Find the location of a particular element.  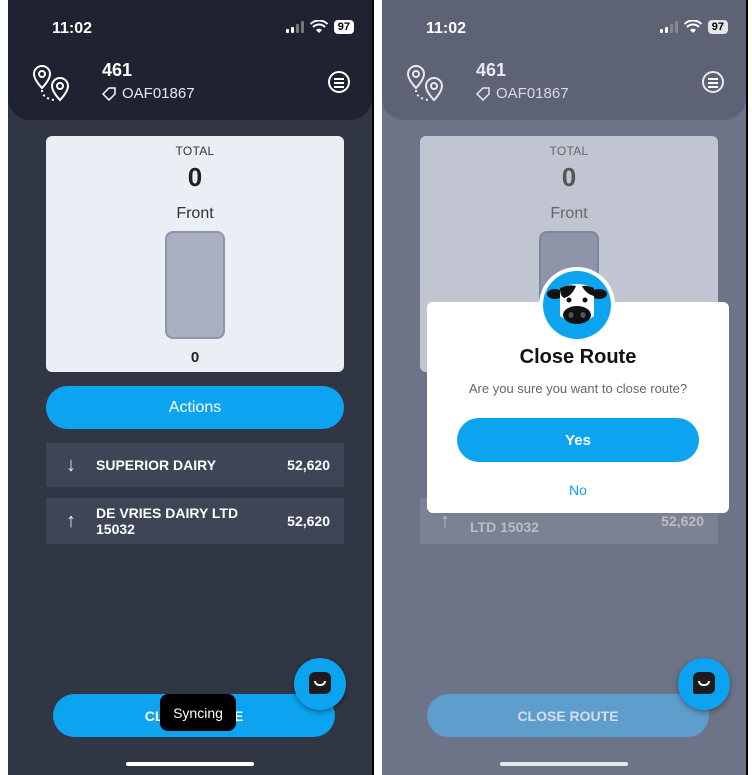

supplier-name: SUPERIOR DAIRY is located at coordinates (156, 465).